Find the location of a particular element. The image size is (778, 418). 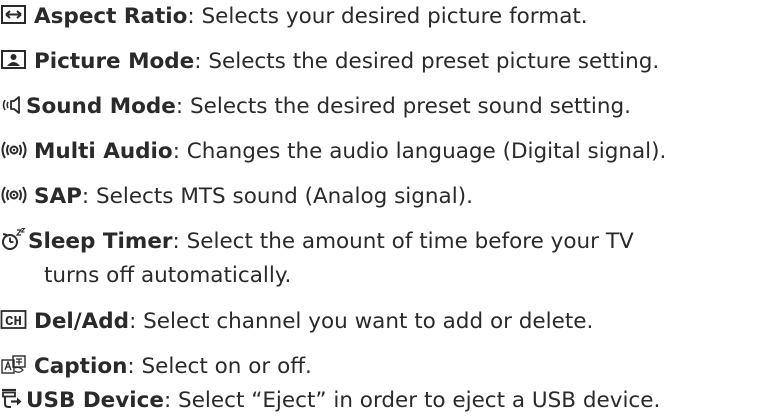

item-label: Del/Add is located at coordinates (82, 321).